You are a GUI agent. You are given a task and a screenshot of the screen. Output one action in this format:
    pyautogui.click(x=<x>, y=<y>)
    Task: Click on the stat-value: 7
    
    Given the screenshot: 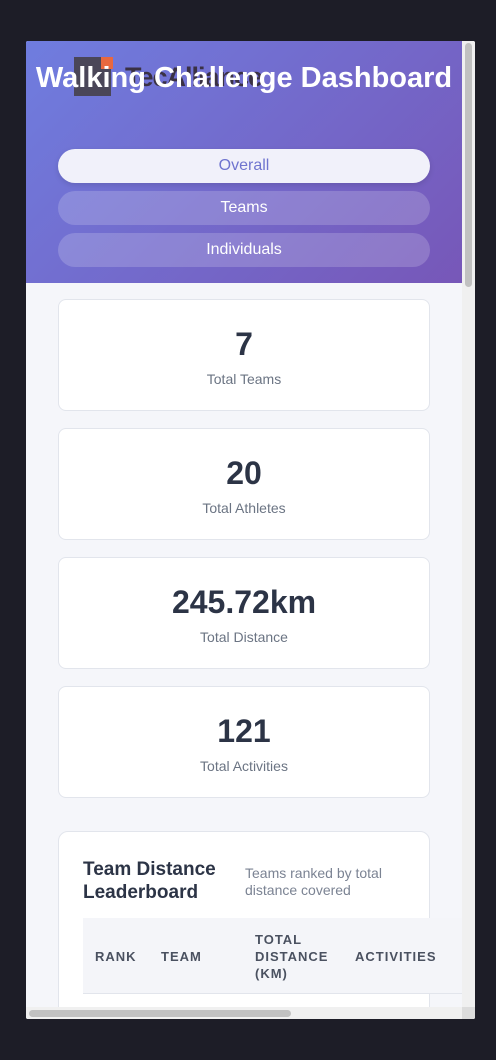 What is the action you would take?
    pyautogui.click(x=244, y=344)
    